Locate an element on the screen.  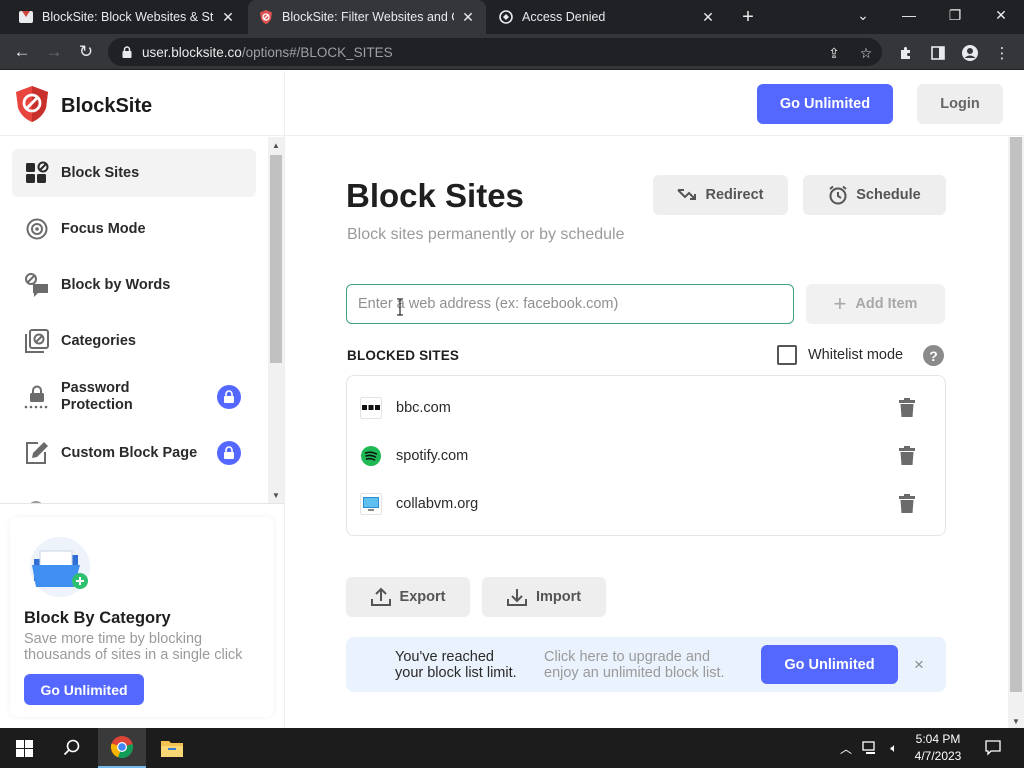
sidebar-scrollbar: ▲ ▼ is located at coordinates (276, 320).